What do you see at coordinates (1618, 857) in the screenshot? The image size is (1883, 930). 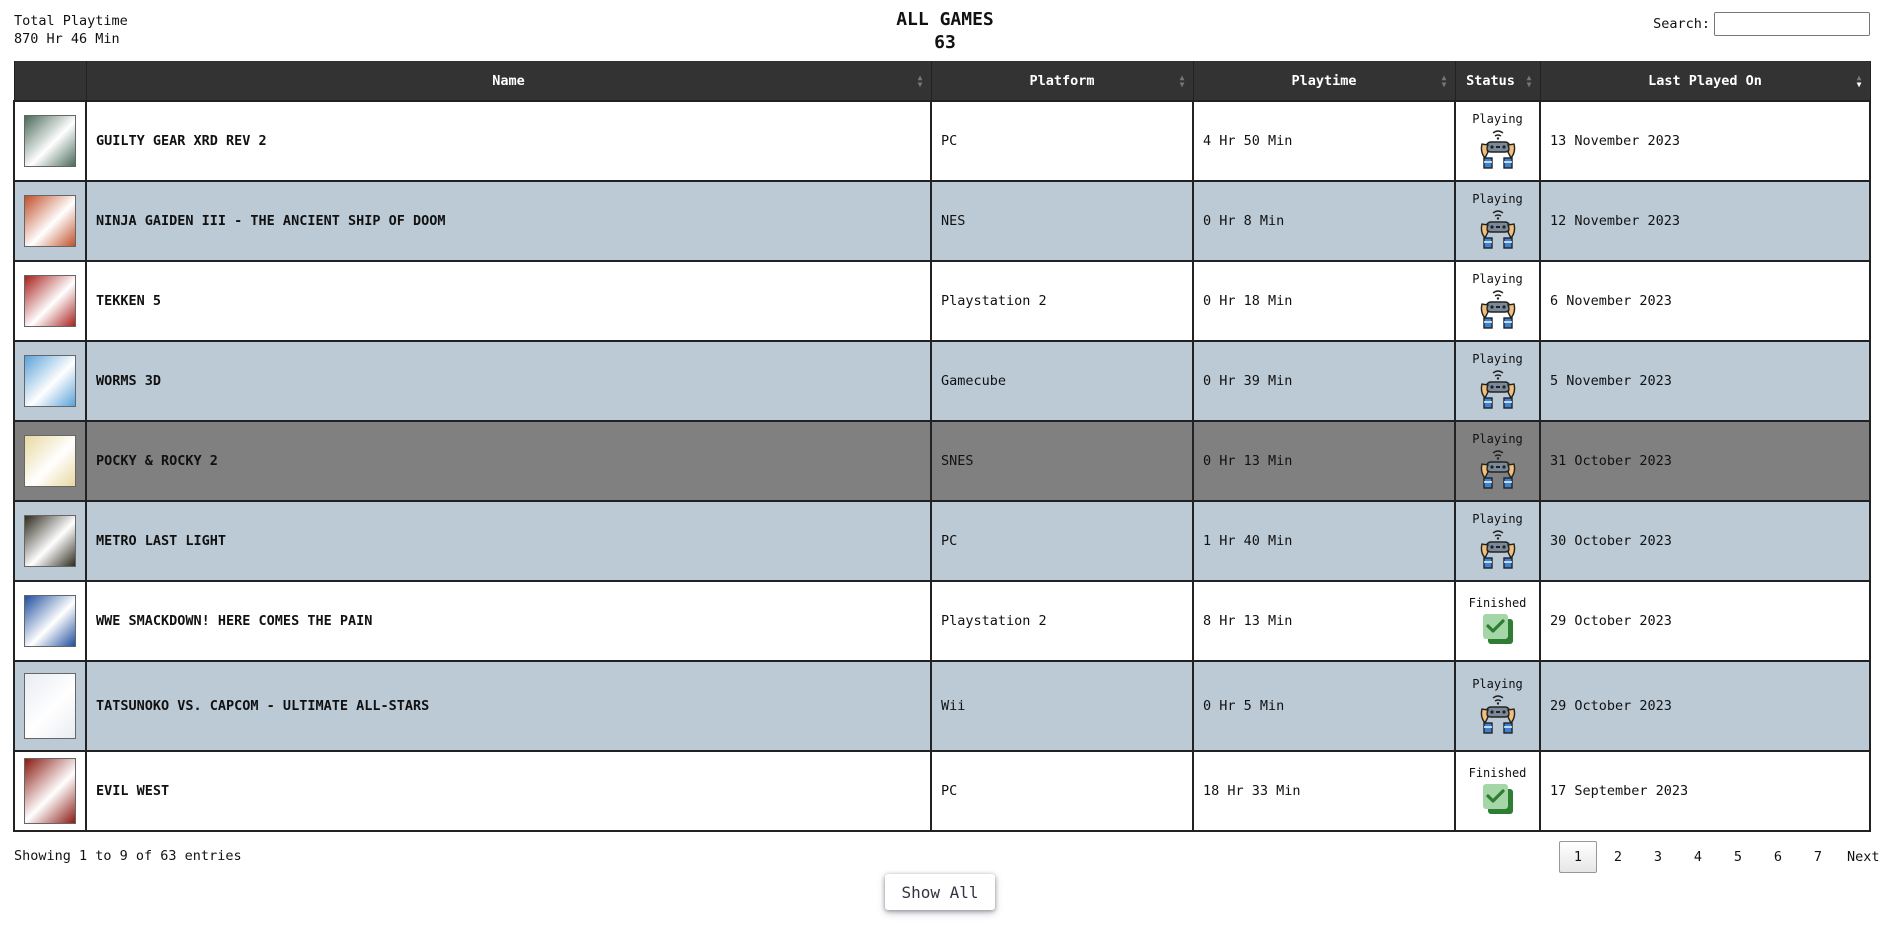 I see `page-button-2: 2` at bounding box center [1618, 857].